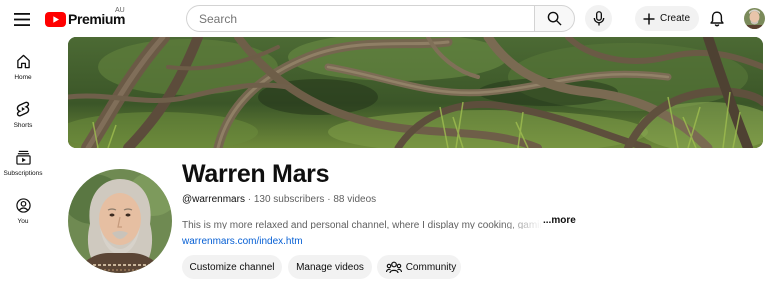  I want to click on manage-videos-button: Manage videos, so click(330, 267).